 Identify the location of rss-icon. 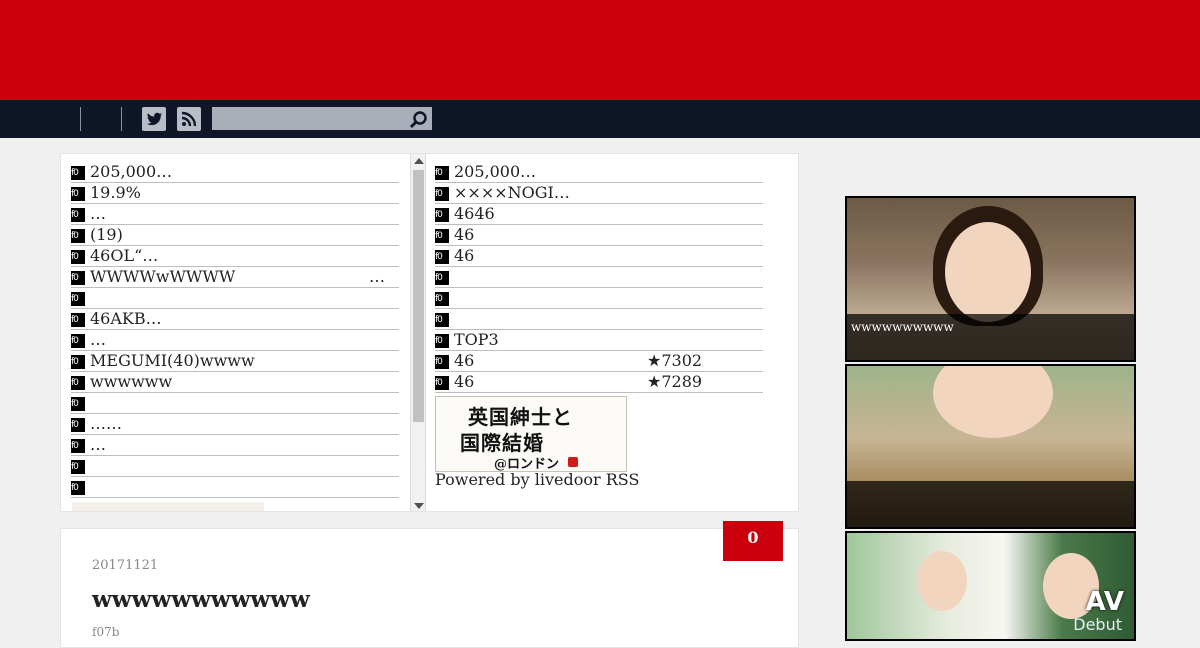
(189, 119).